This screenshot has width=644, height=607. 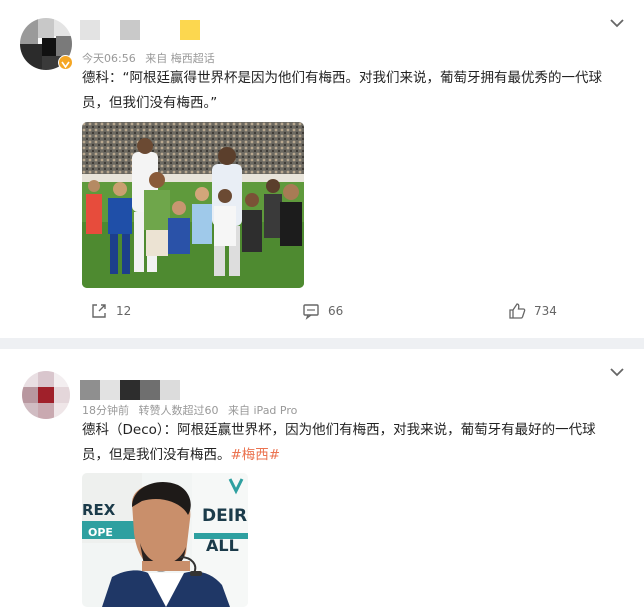 What do you see at coordinates (165, 540) in the screenshot?
I see `post-image: REX OPE DEIR ALL` at bounding box center [165, 540].